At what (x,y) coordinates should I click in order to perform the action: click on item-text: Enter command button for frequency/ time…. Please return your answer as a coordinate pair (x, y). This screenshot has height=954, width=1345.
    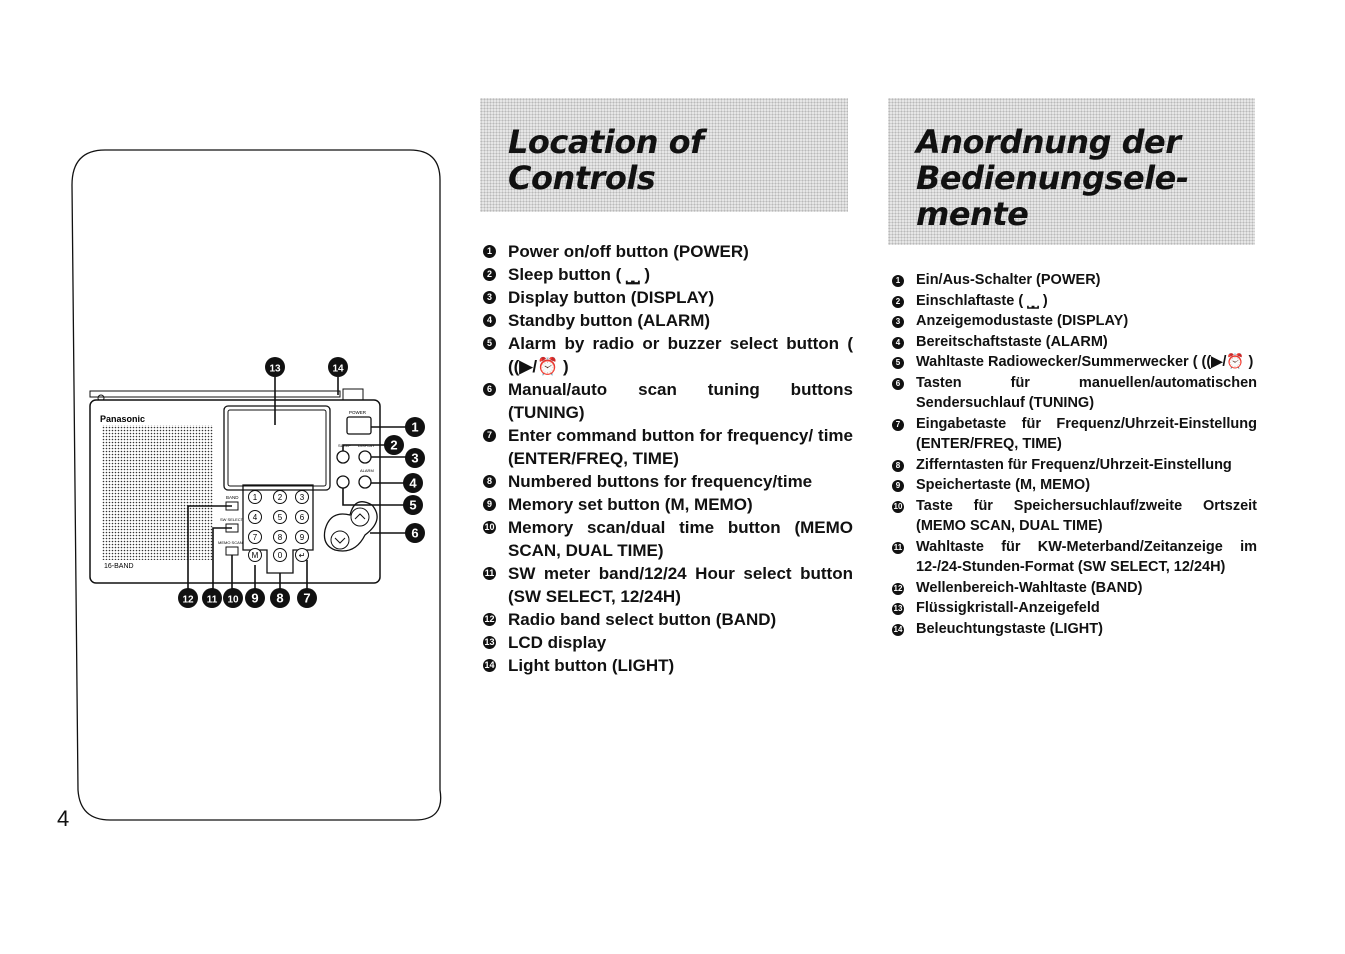
    Looking at the image, I should click on (680, 447).